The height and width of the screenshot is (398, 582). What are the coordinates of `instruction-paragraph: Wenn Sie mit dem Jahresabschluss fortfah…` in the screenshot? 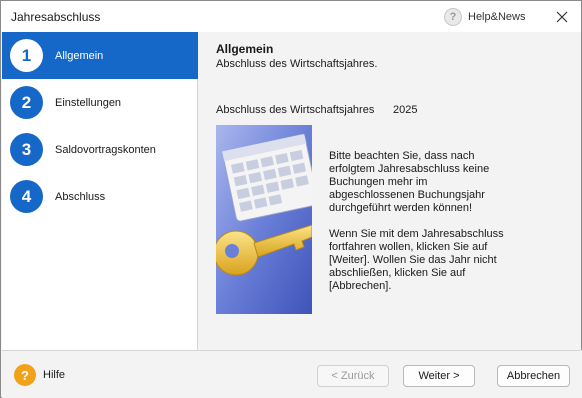 It's located at (416, 260).